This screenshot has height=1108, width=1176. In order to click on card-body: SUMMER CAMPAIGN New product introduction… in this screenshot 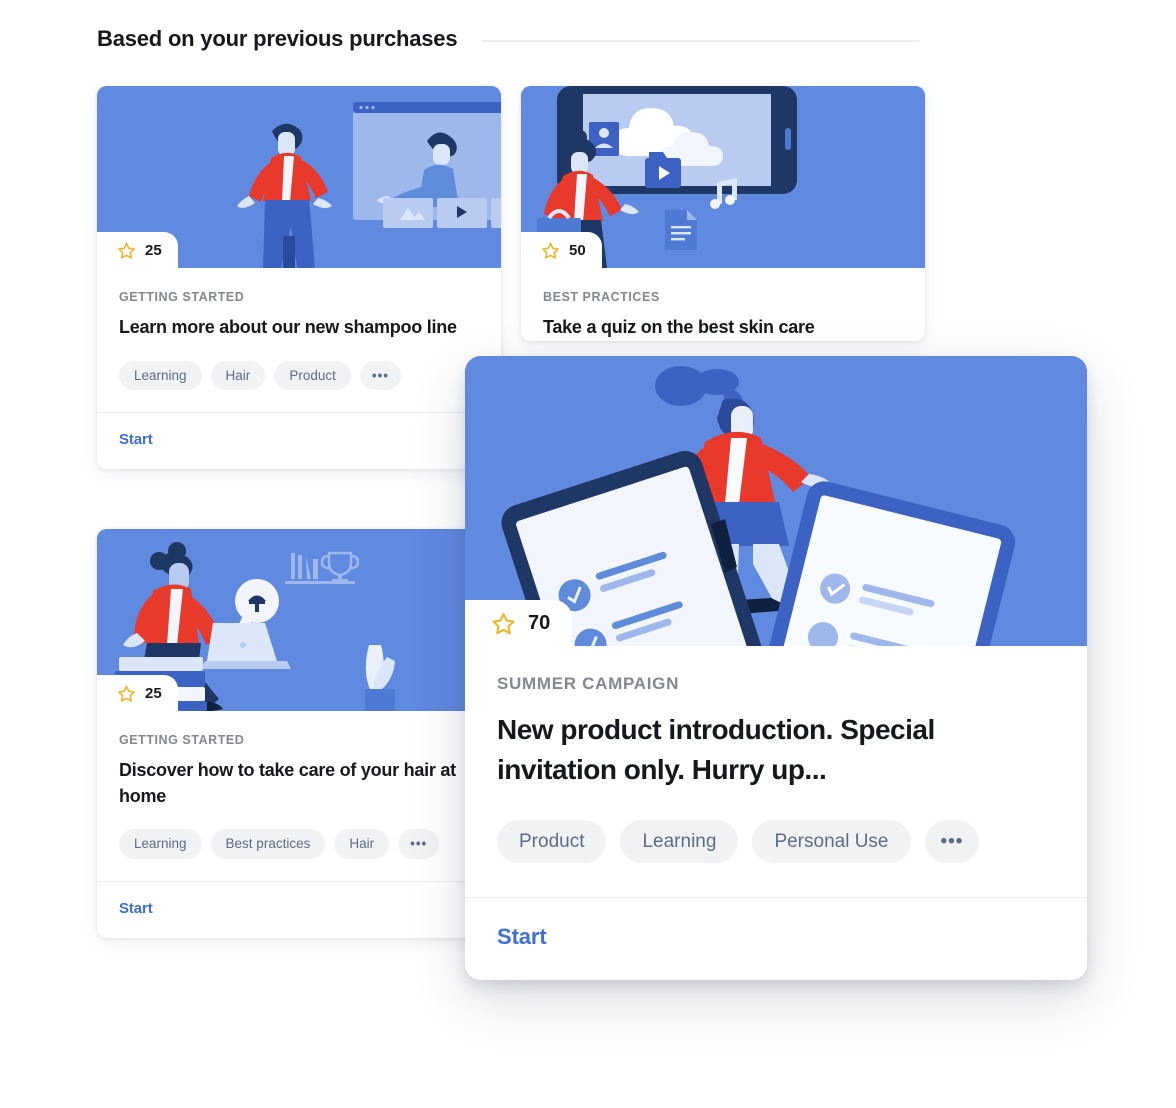, I will do `click(776, 771)`.